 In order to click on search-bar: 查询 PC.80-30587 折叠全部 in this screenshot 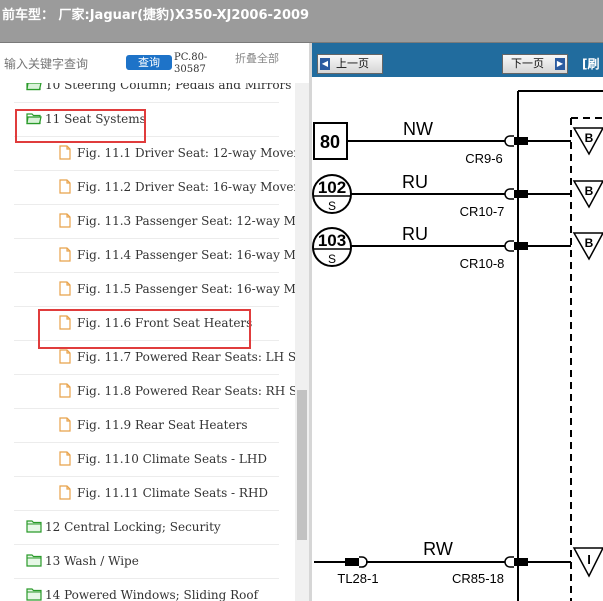, I will do `click(155, 63)`.